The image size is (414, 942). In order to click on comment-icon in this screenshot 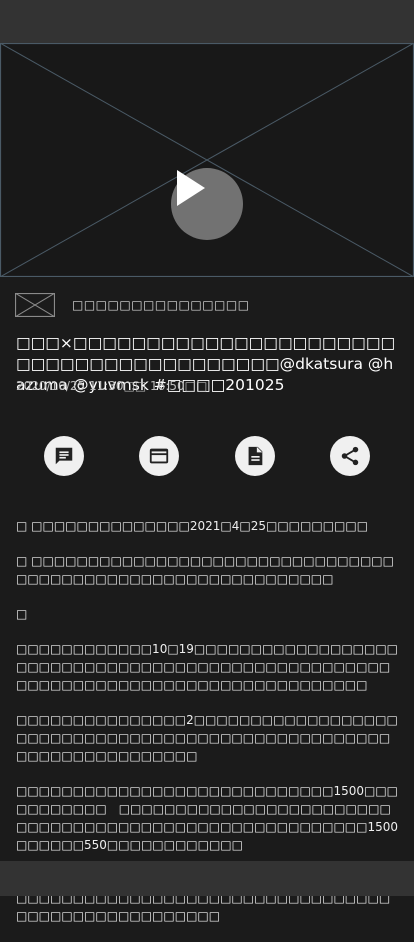, I will do `click(64, 456)`.